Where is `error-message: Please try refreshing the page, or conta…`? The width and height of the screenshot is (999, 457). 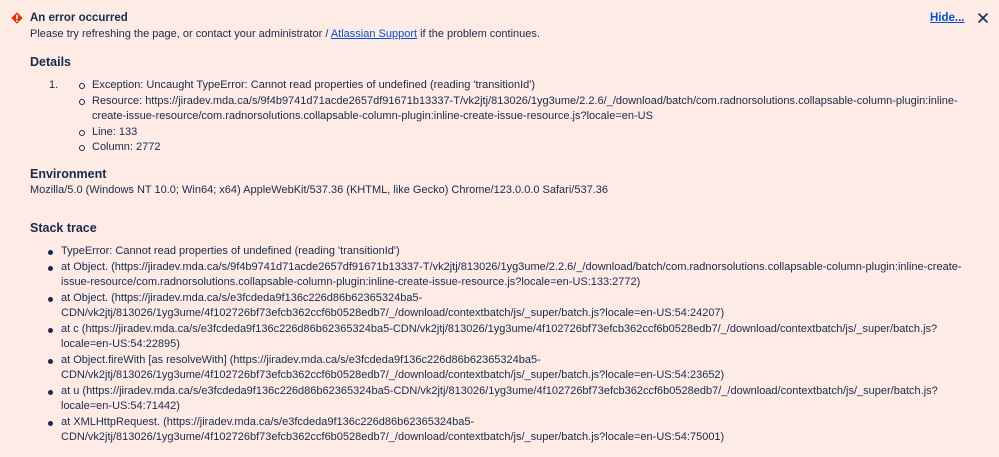 error-message: Please try refreshing the page, or conta… is located at coordinates (285, 35).